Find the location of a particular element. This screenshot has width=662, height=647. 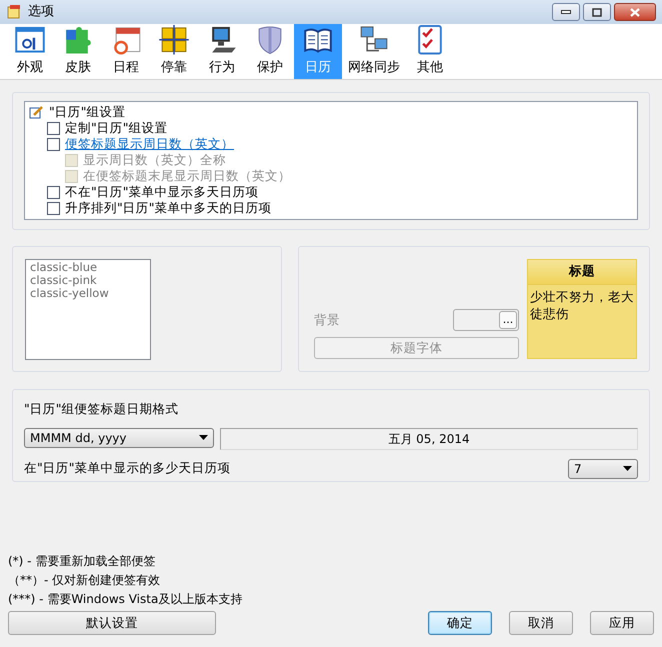

note-line: （**）- 仅对新创建便签有效 is located at coordinates (85, 580).